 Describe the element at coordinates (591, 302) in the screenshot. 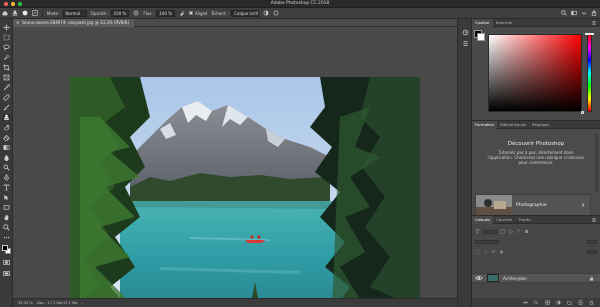

I see `trash-icon` at that location.